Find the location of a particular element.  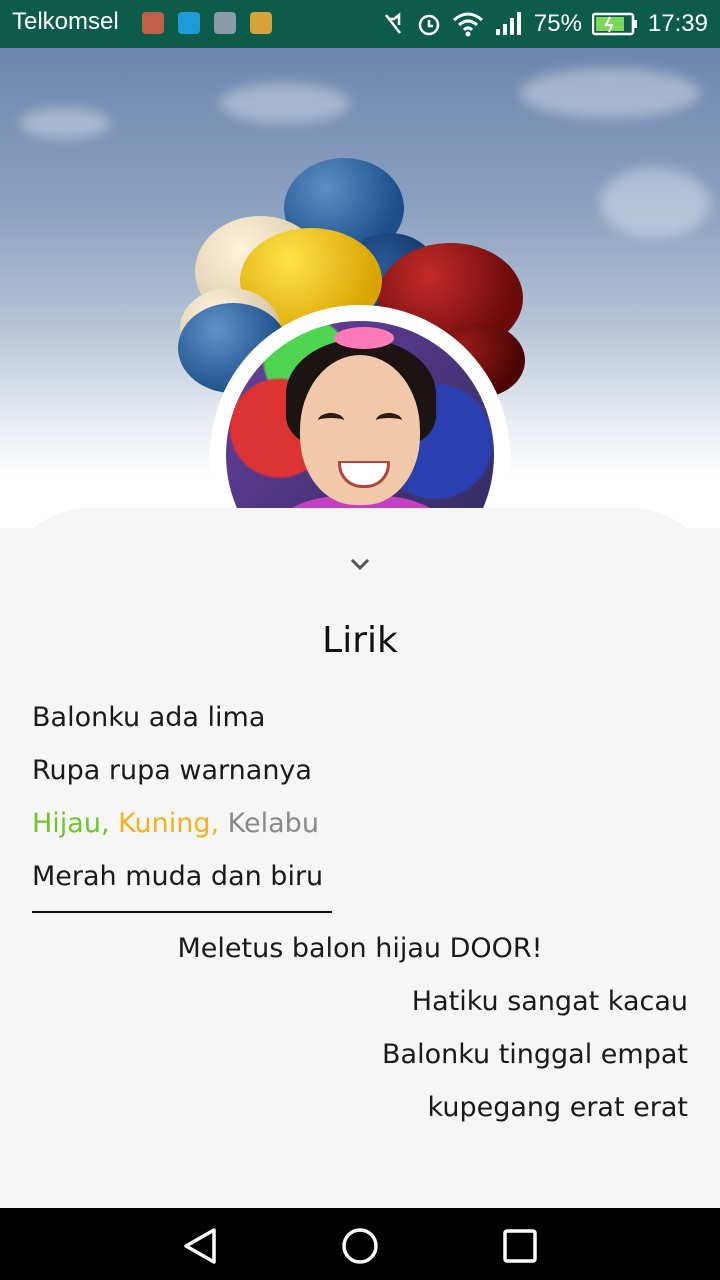

wifi-icon is located at coordinates (467, 24).